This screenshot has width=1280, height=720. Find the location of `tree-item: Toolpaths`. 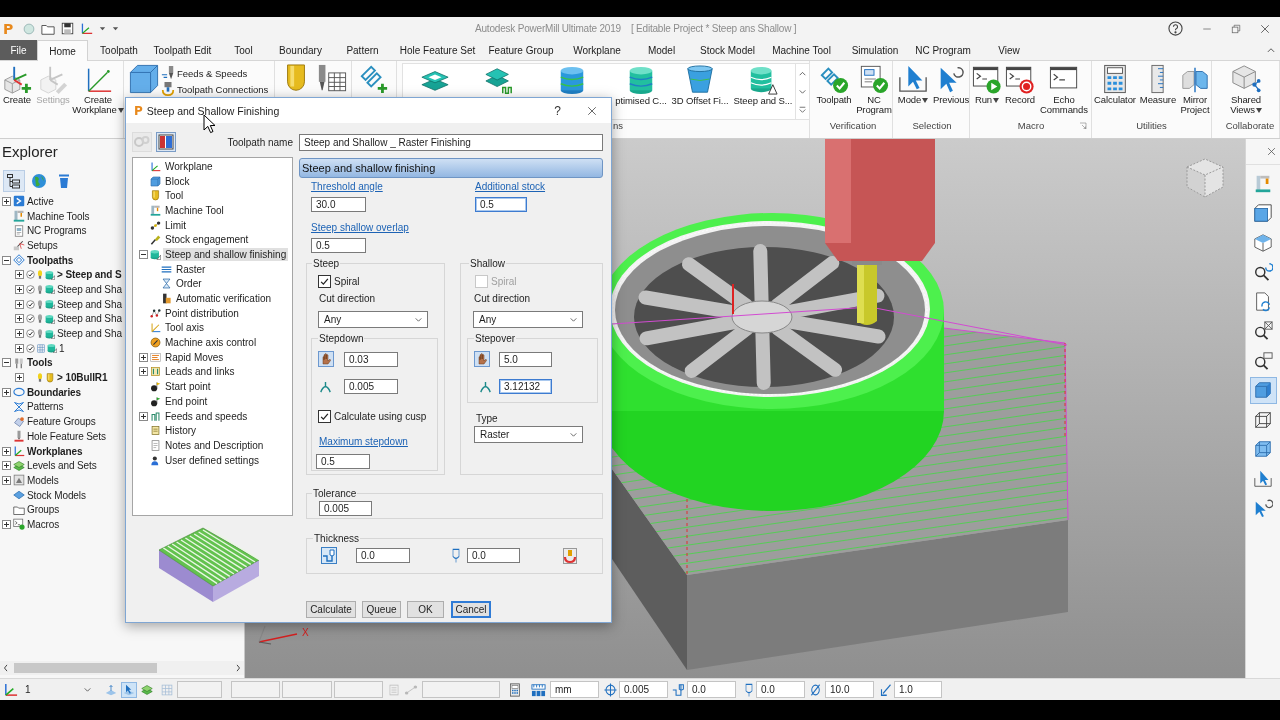

tree-item: Toolpaths is located at coordinates (50, 260).